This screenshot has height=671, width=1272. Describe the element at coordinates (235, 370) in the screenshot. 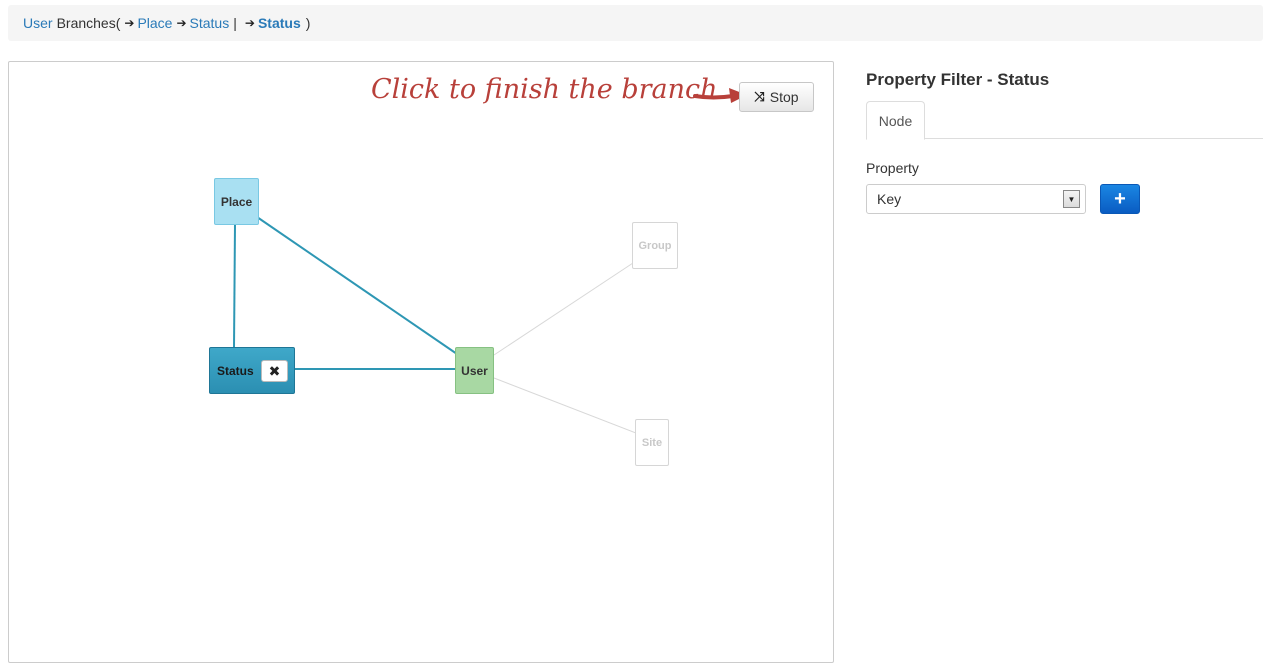

I see `node-status-label: Status` at that location.